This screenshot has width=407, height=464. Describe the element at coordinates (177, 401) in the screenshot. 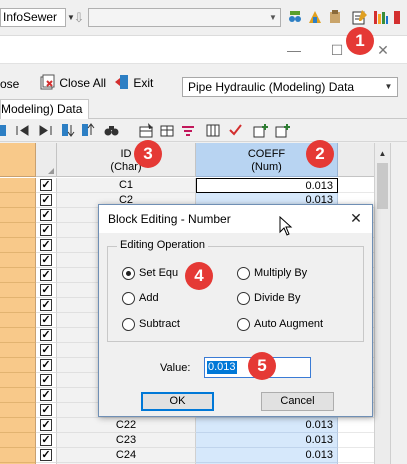

I see `ok-button: OK` at that location.